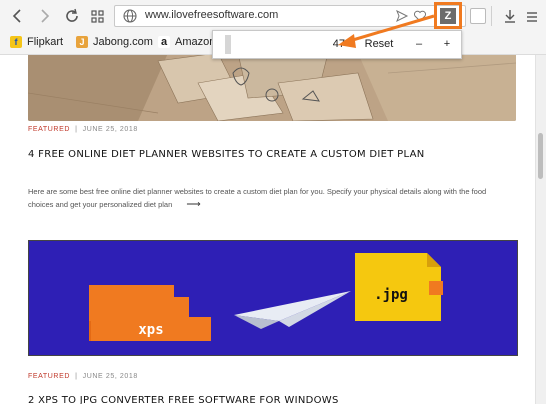  I want to click on forward-icon, so click(44, 16).